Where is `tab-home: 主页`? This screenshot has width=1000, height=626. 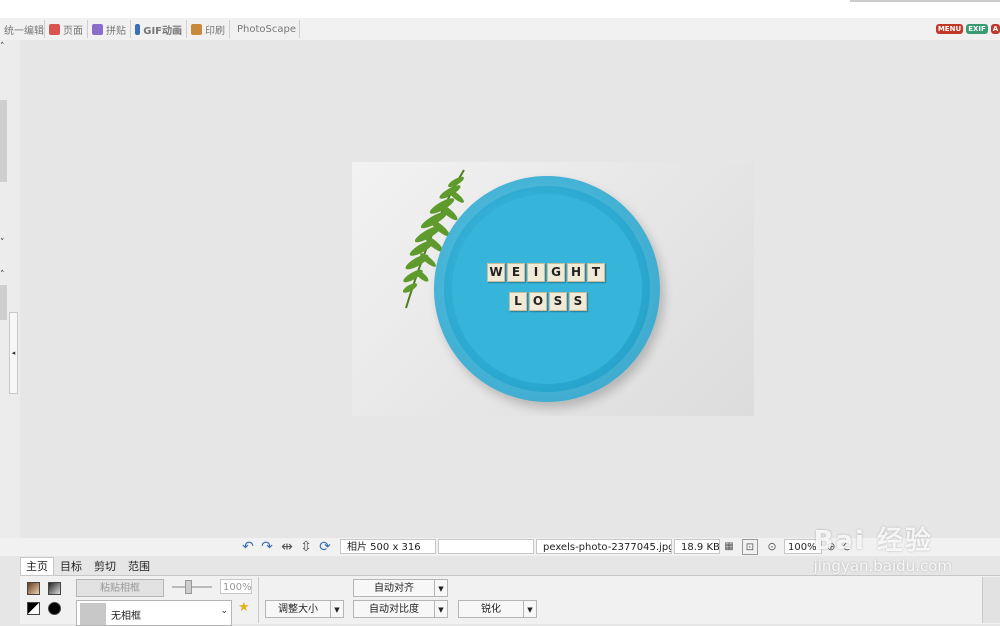 tab-home: 主页 is located at coordinates (37, 566).